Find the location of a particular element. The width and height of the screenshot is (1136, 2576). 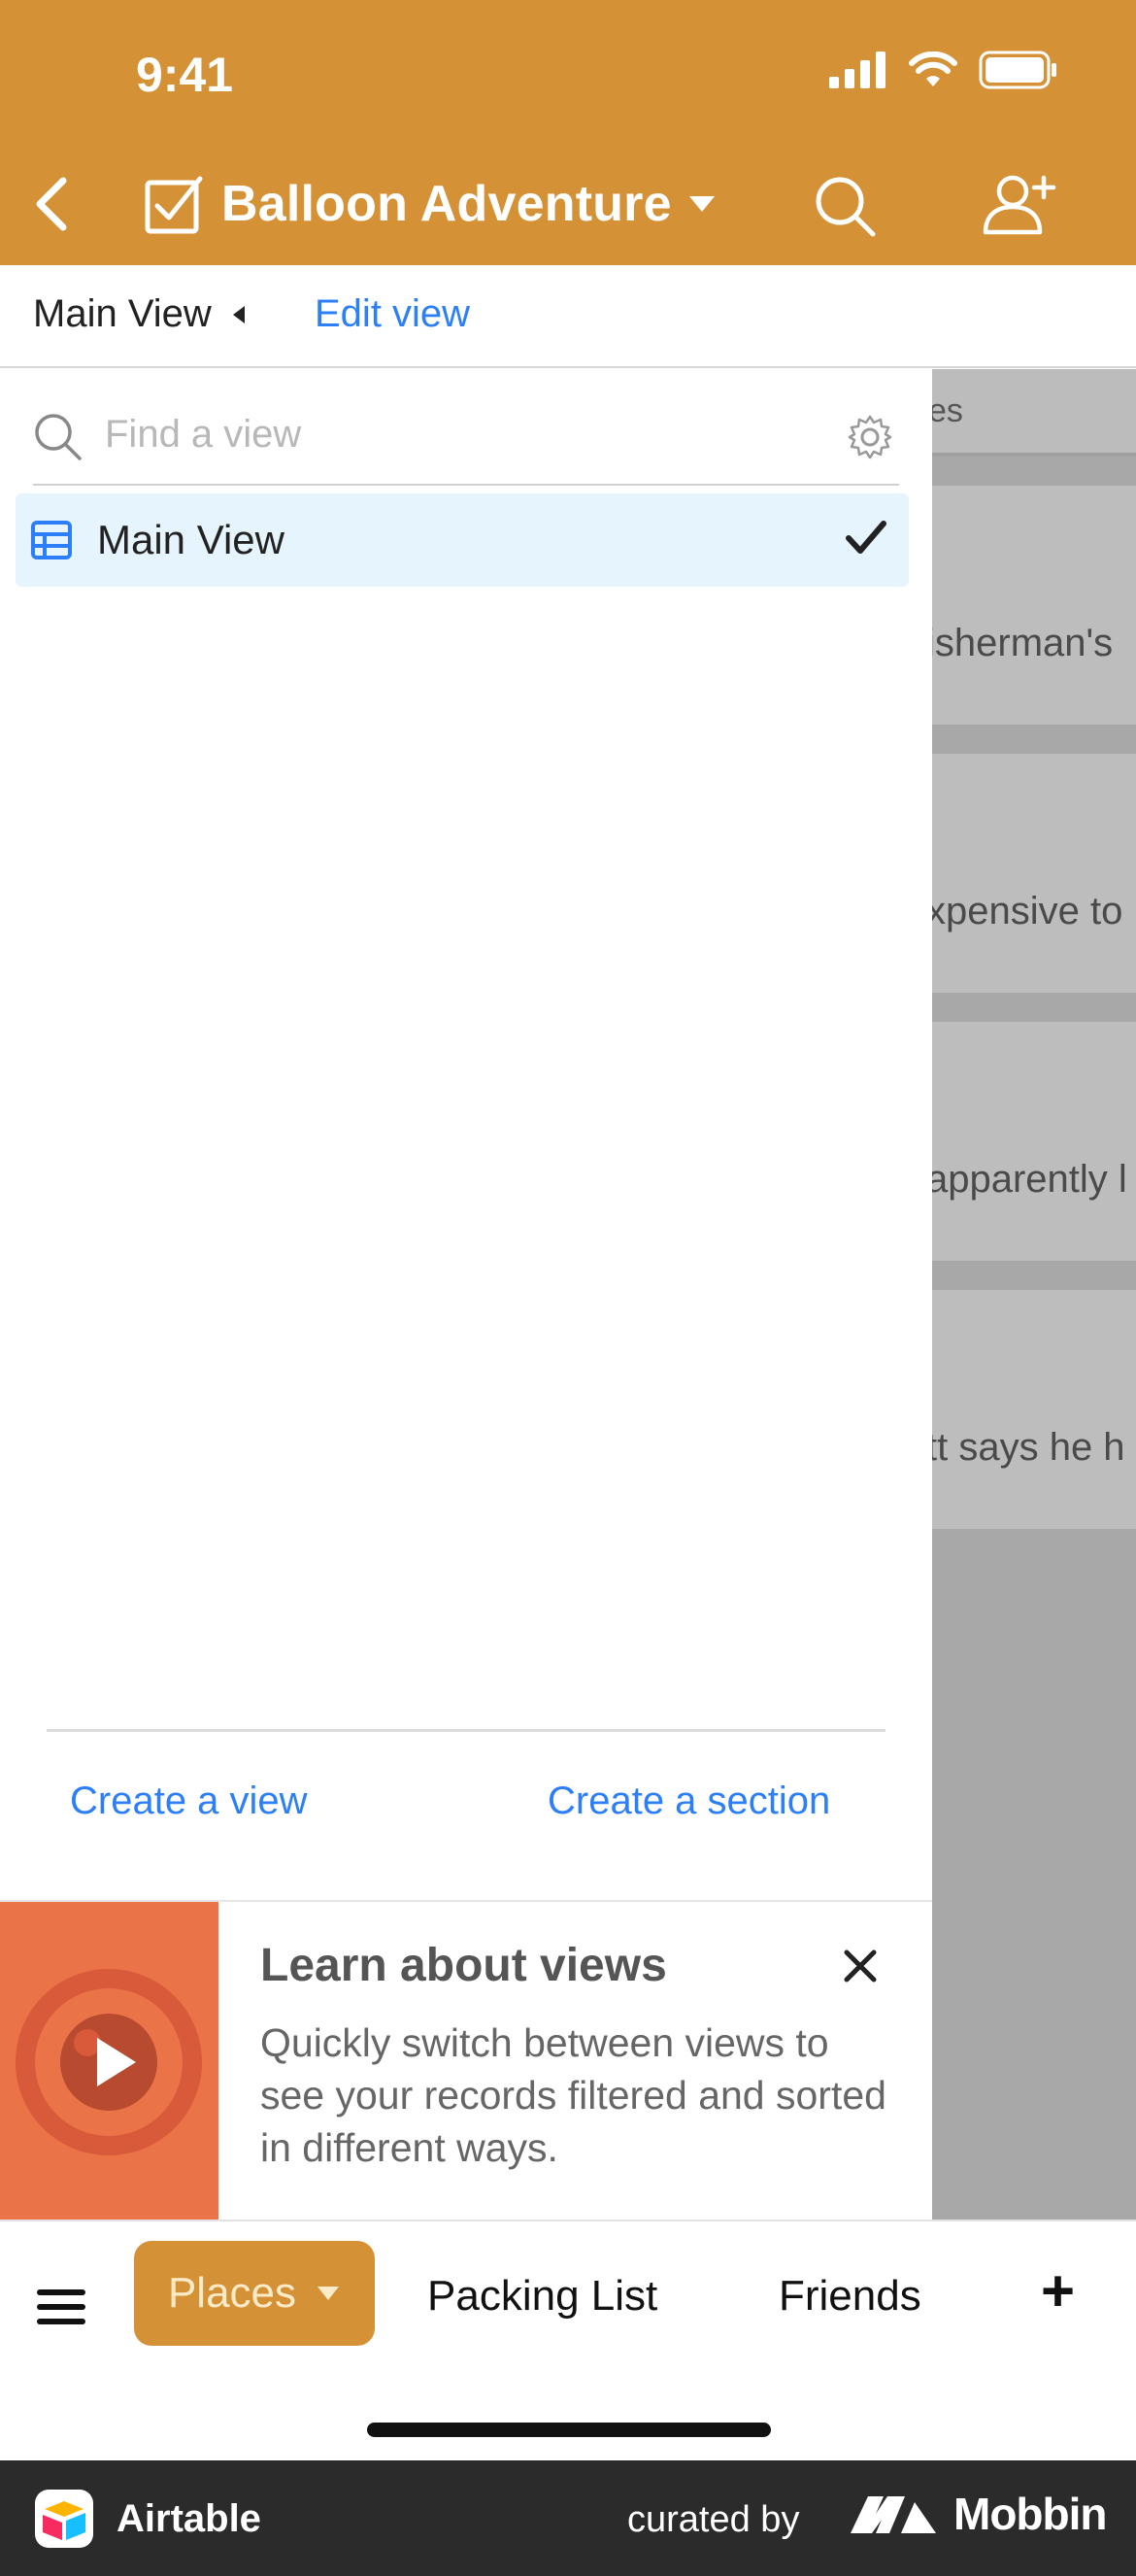

view-switcher-button: Main View is located at coordinates (140, 314).